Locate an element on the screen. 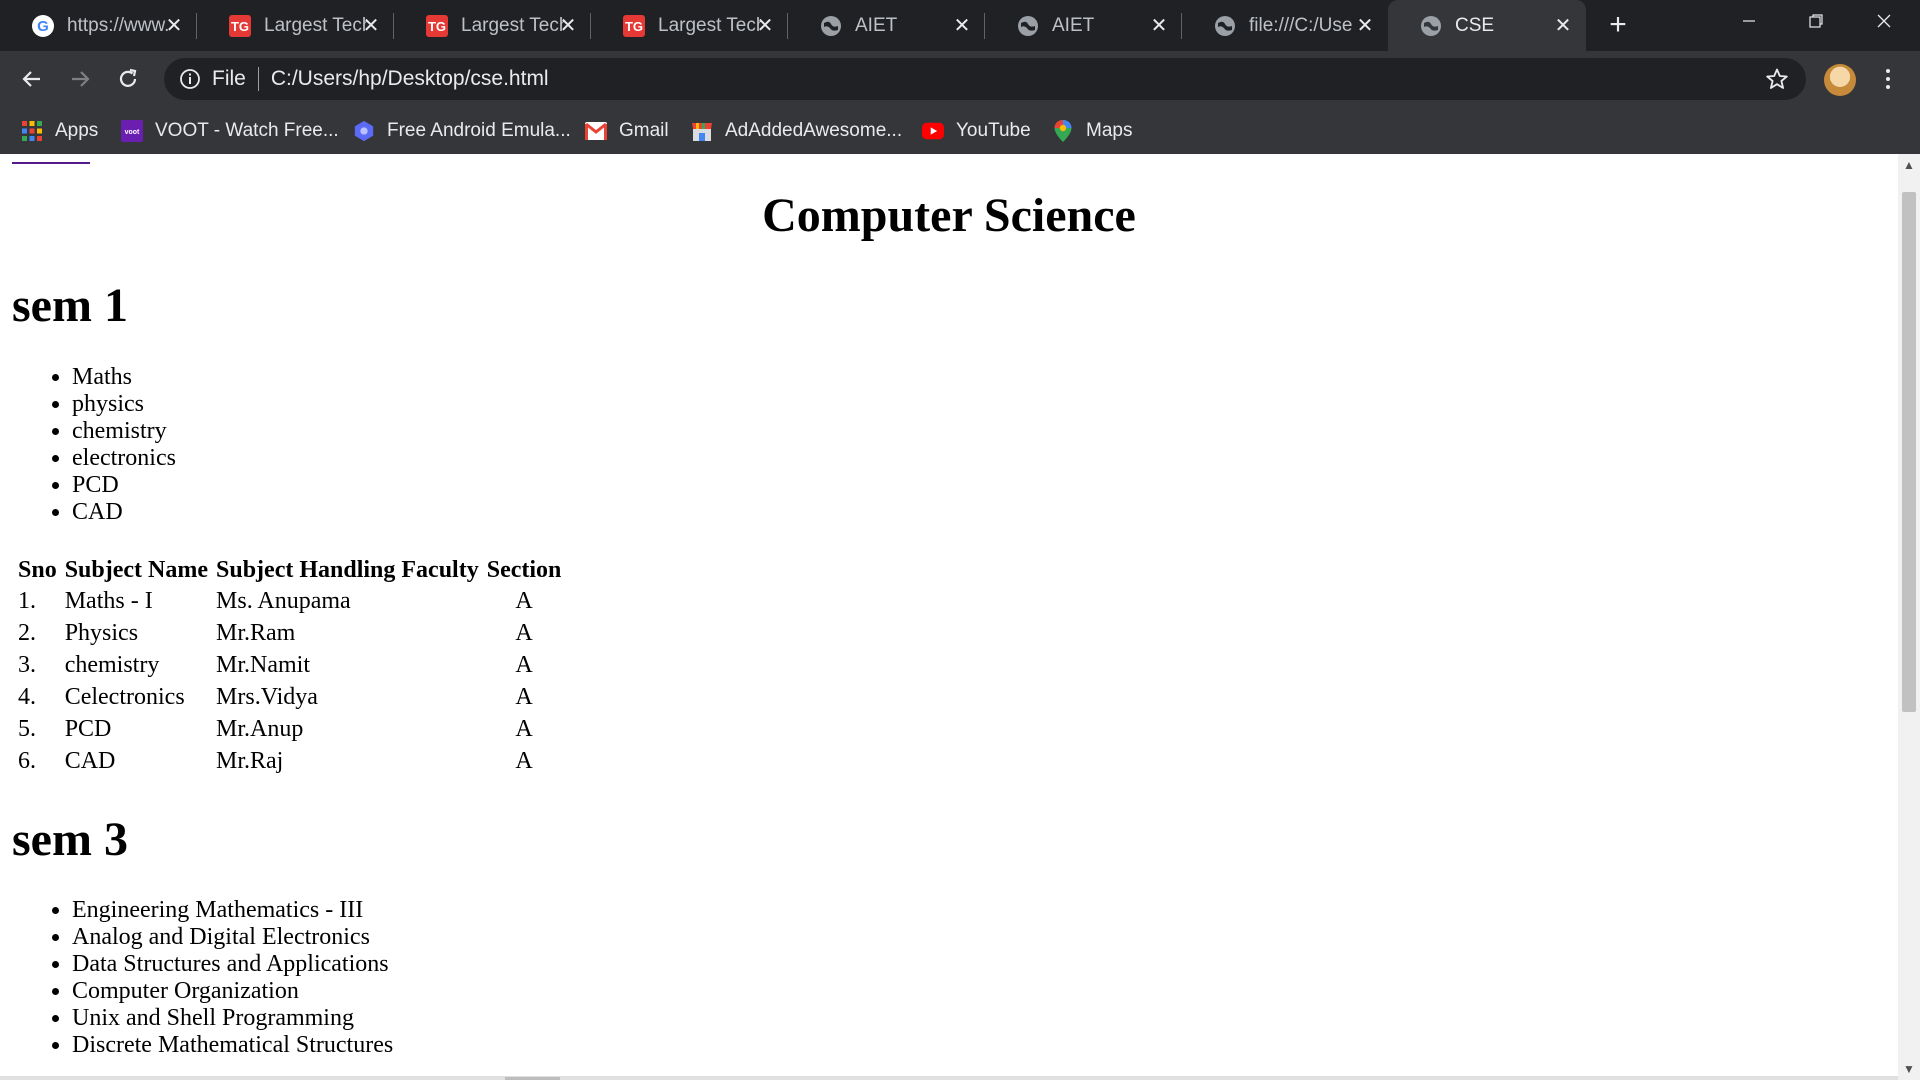 The image size is (1920, 1080). svg-text: G is located at coordinates (43, 26).